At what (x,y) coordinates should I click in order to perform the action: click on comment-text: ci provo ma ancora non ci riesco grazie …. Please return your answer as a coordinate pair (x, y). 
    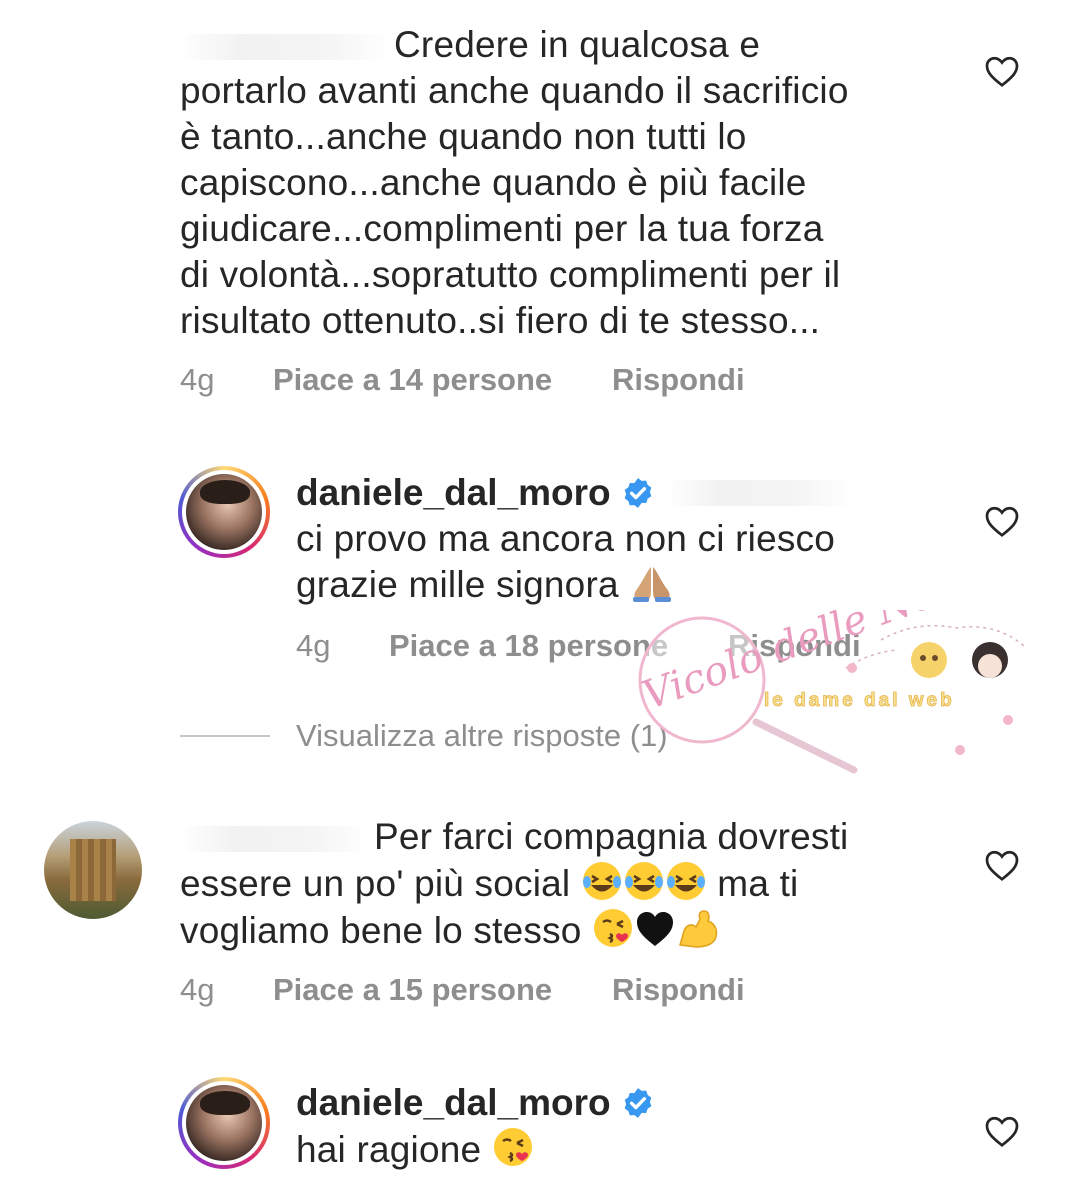
    Looking at the image, I should click on (566, 561).